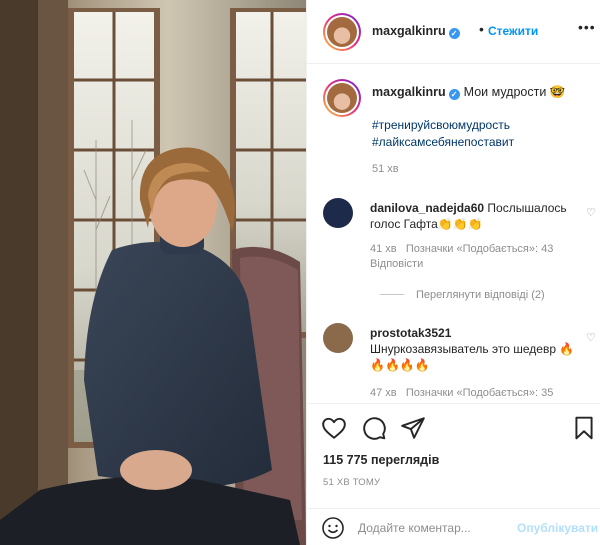 This screenshot has height=545, width=600. What do you see at coordinates (383, 249) in the screenshot?
I see `comment-time: 41 хв` at bounding box center [383, 249].